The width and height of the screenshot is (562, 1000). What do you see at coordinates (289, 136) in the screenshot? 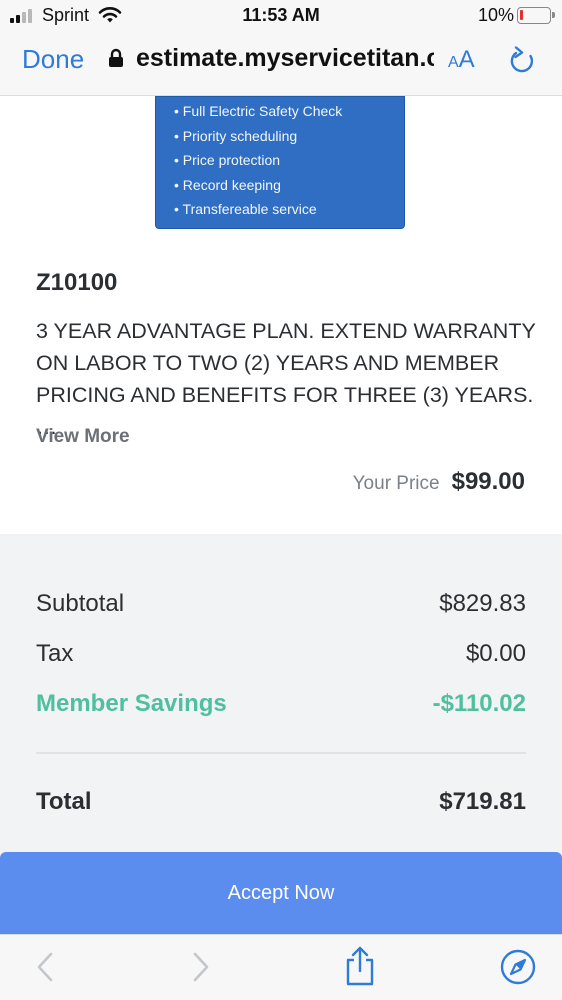
I see `benefit-item: Priority scheduling` at bounding box center [289, 136].